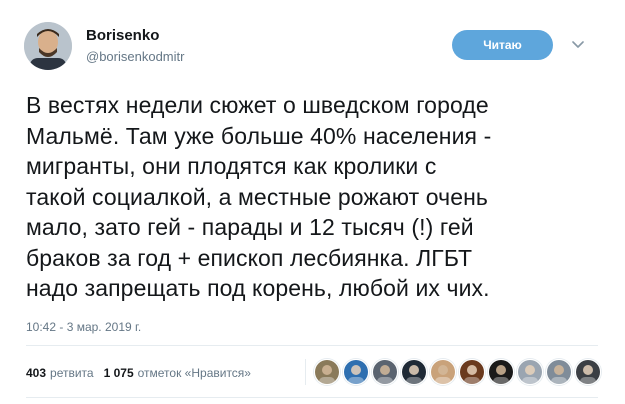 Image resolution: width=625 pixels, height=404 pixels. Describe the element at coordinates (36, 373) in the screenshot. I see `retweets-count: 403` at that location.